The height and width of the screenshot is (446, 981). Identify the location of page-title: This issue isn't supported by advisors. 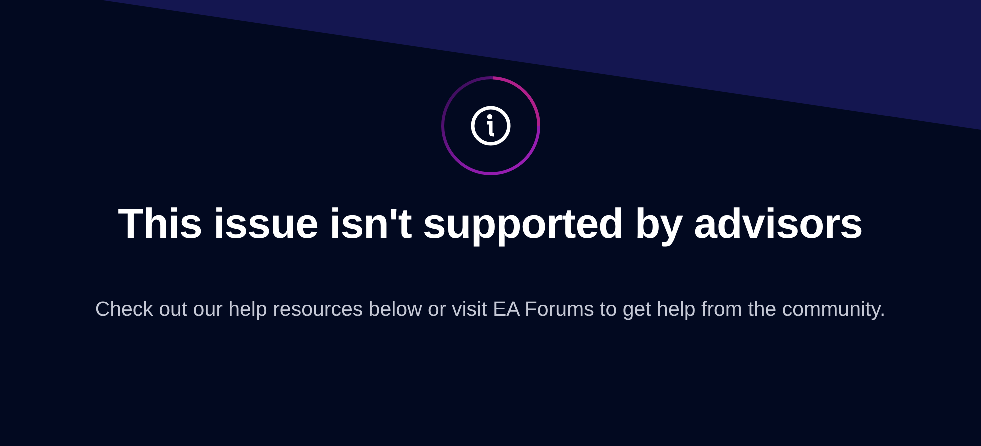
(490, 224).